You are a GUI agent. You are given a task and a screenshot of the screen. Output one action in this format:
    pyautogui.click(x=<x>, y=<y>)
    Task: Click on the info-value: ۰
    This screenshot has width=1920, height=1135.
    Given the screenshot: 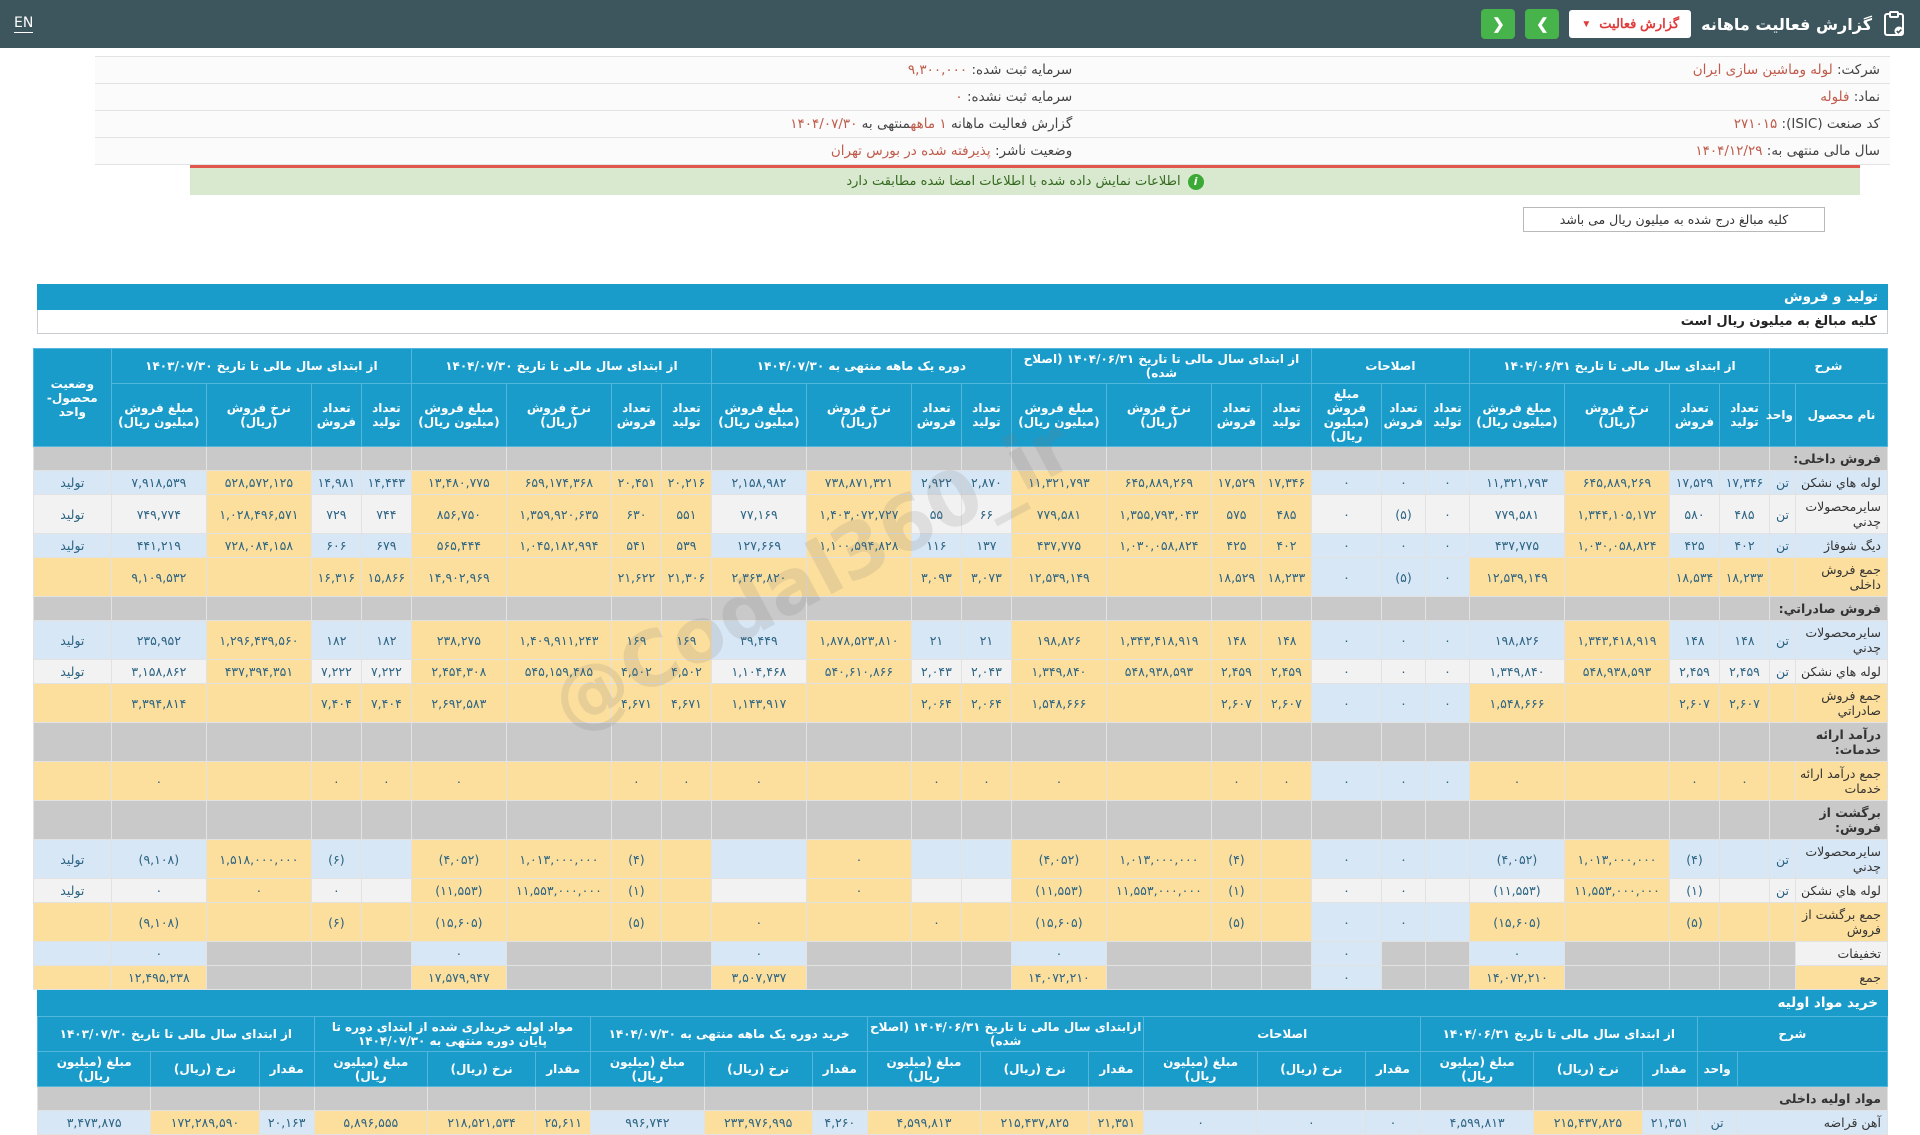 What is the action you would take?
    pyautogui.click(x=959, y=97)
    